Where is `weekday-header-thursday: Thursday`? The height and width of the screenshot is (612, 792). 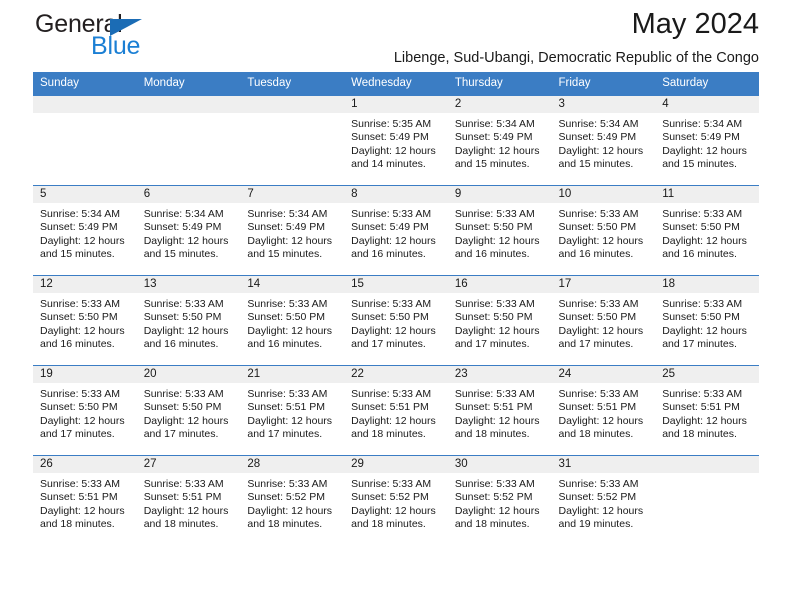
weekday-header-thursday: Thursday is located at coordinates (499, 84).